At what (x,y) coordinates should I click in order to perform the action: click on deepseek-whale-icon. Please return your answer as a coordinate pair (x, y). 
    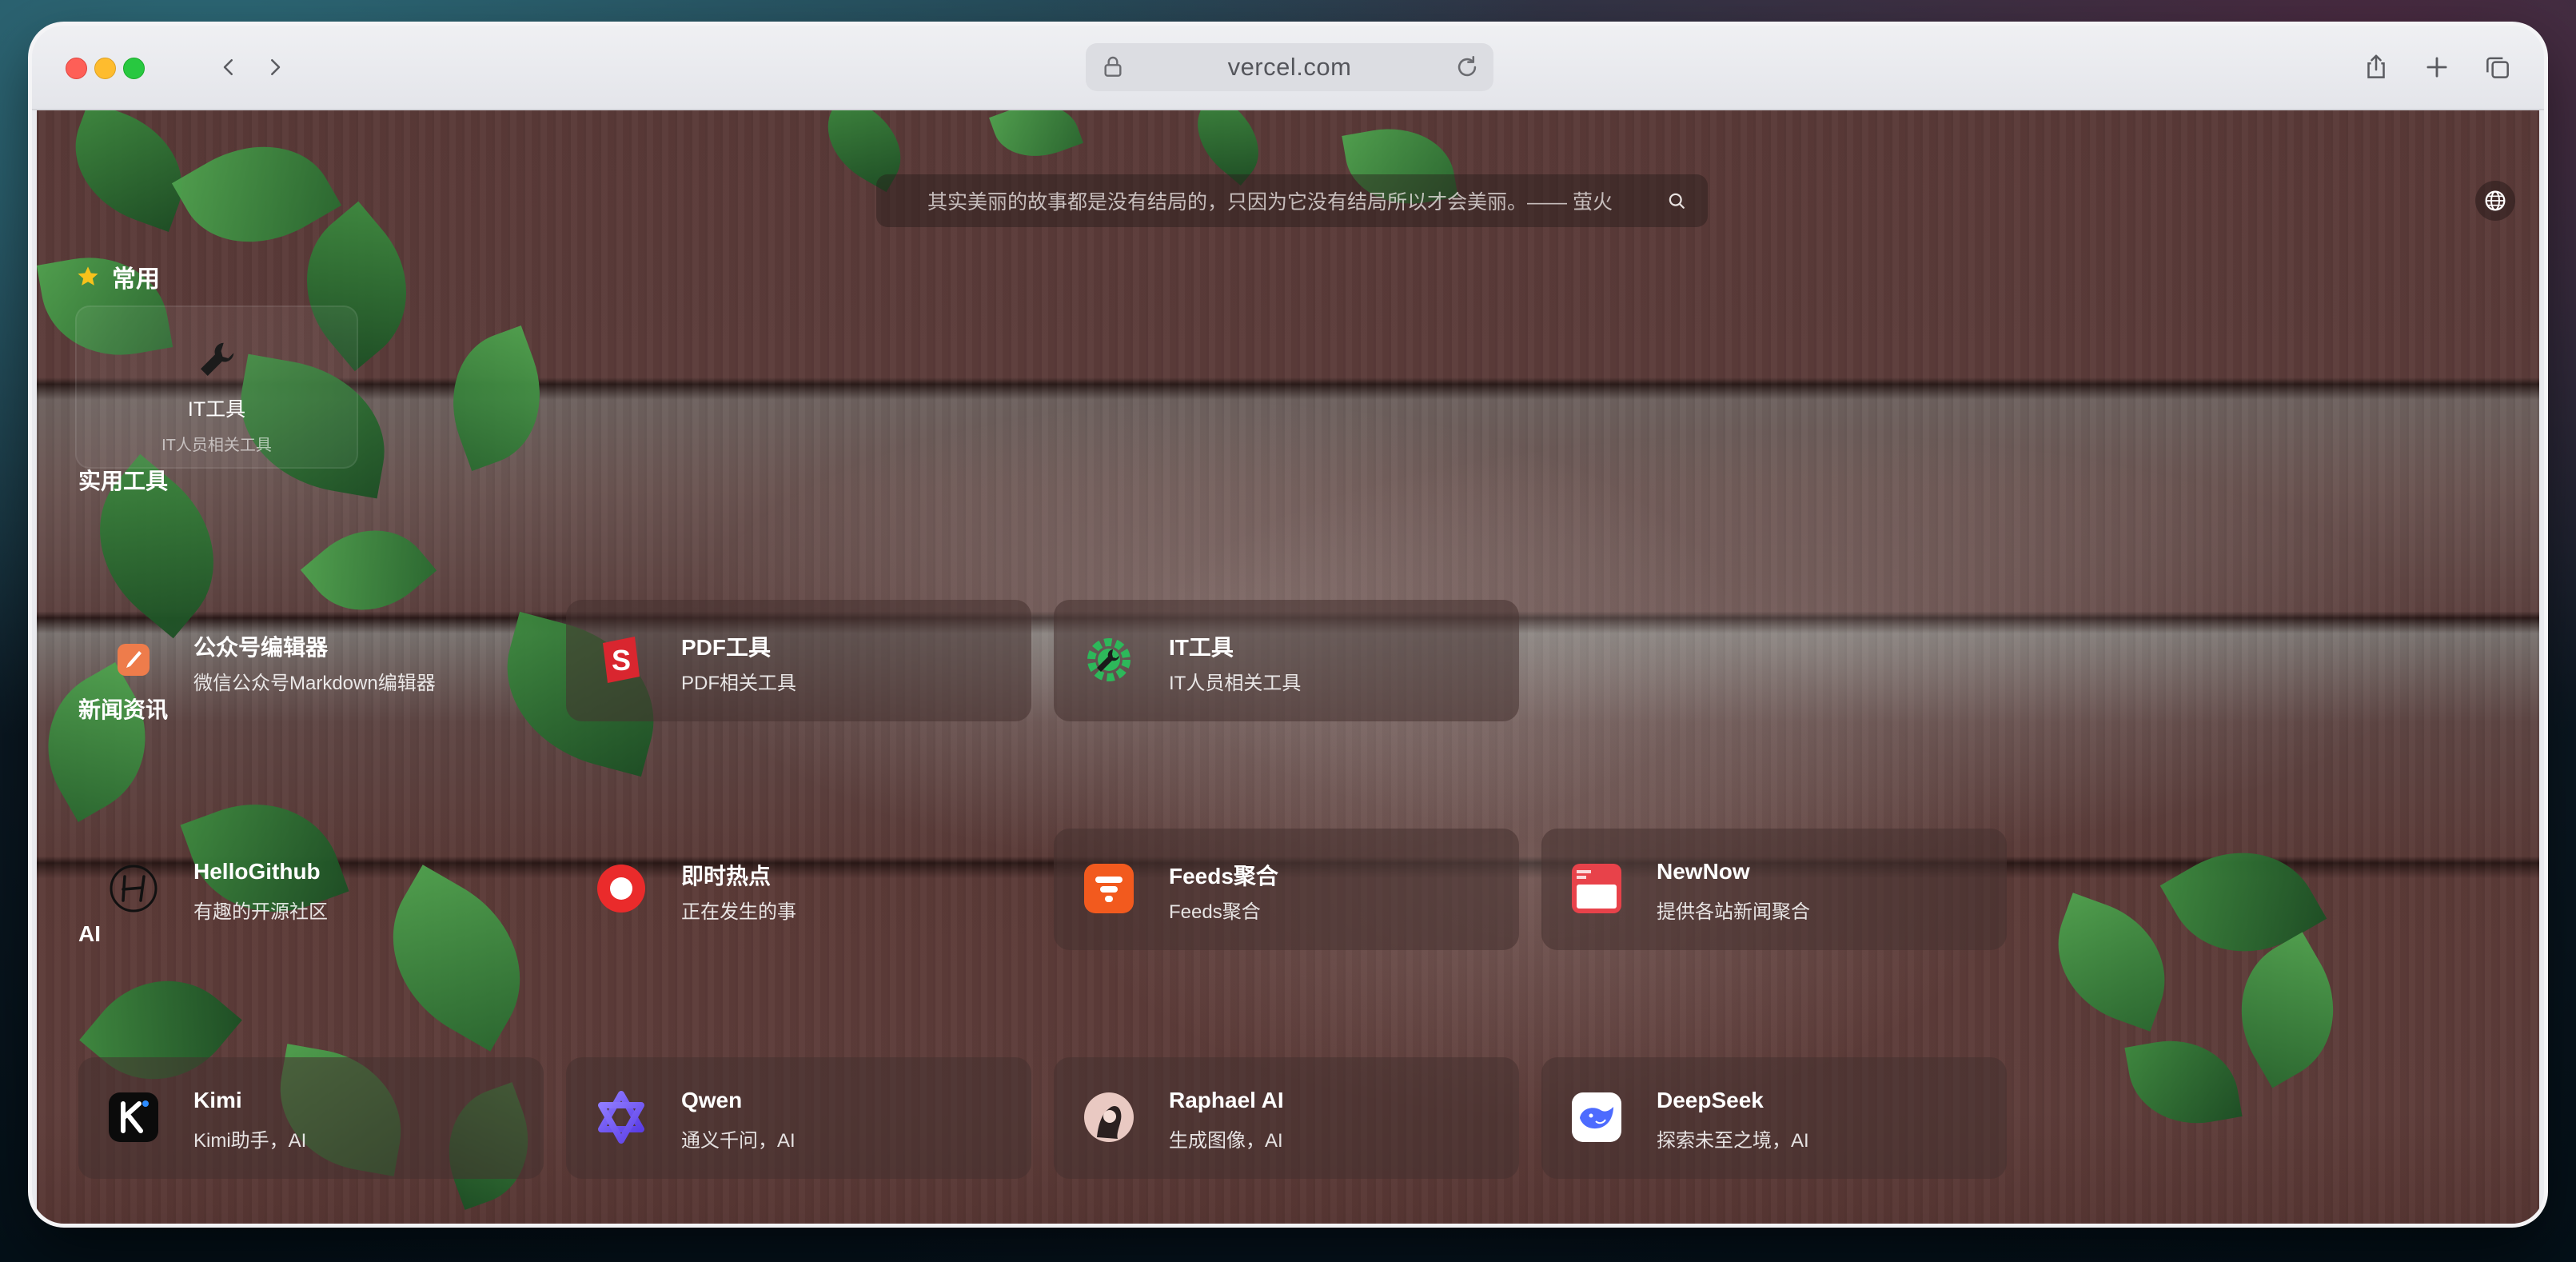
    Looking at the image, I should click on (1597, 1117).